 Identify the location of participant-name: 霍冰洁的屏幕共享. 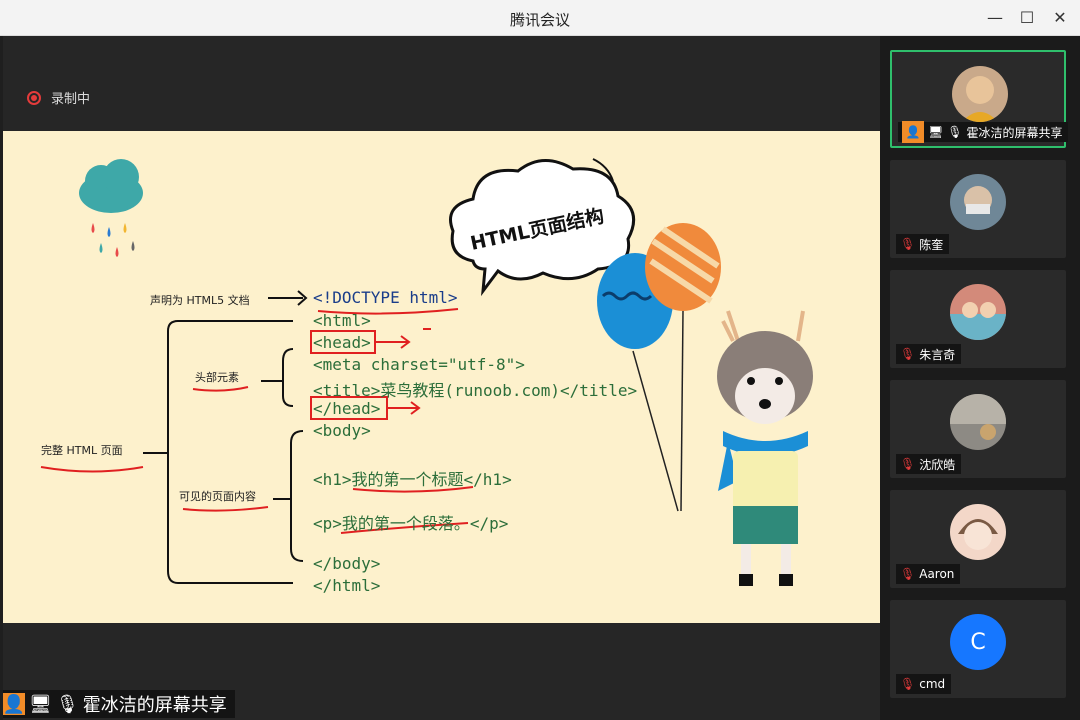
(1014, 132).